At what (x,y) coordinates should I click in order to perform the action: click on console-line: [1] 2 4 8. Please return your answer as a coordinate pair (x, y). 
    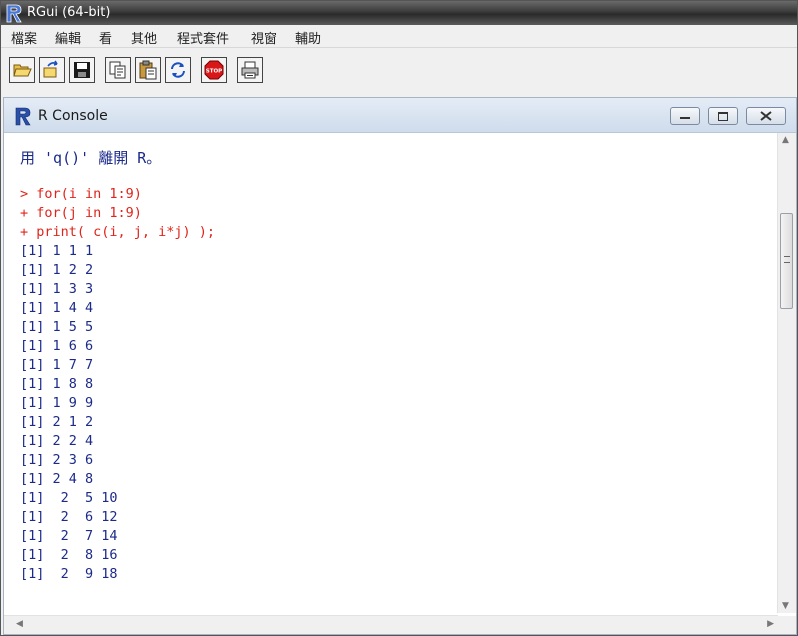
    Looking at the image, I should click on (57, 479).